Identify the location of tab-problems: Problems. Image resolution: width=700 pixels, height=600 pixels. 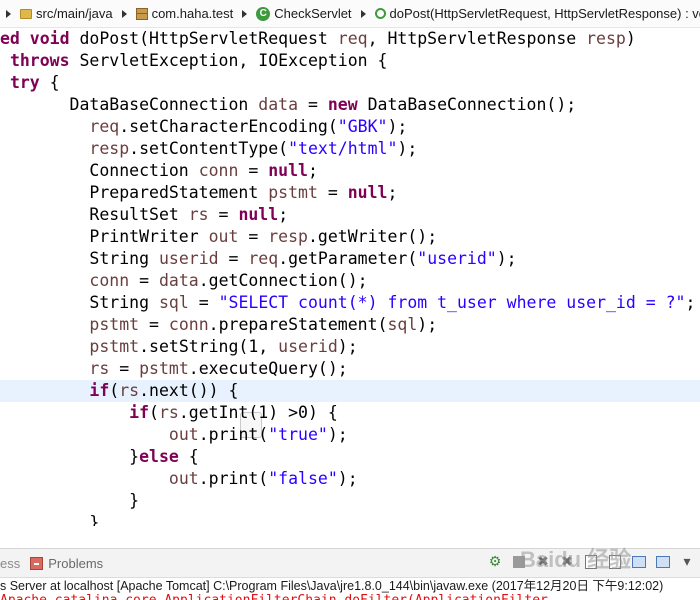
(66, 563).